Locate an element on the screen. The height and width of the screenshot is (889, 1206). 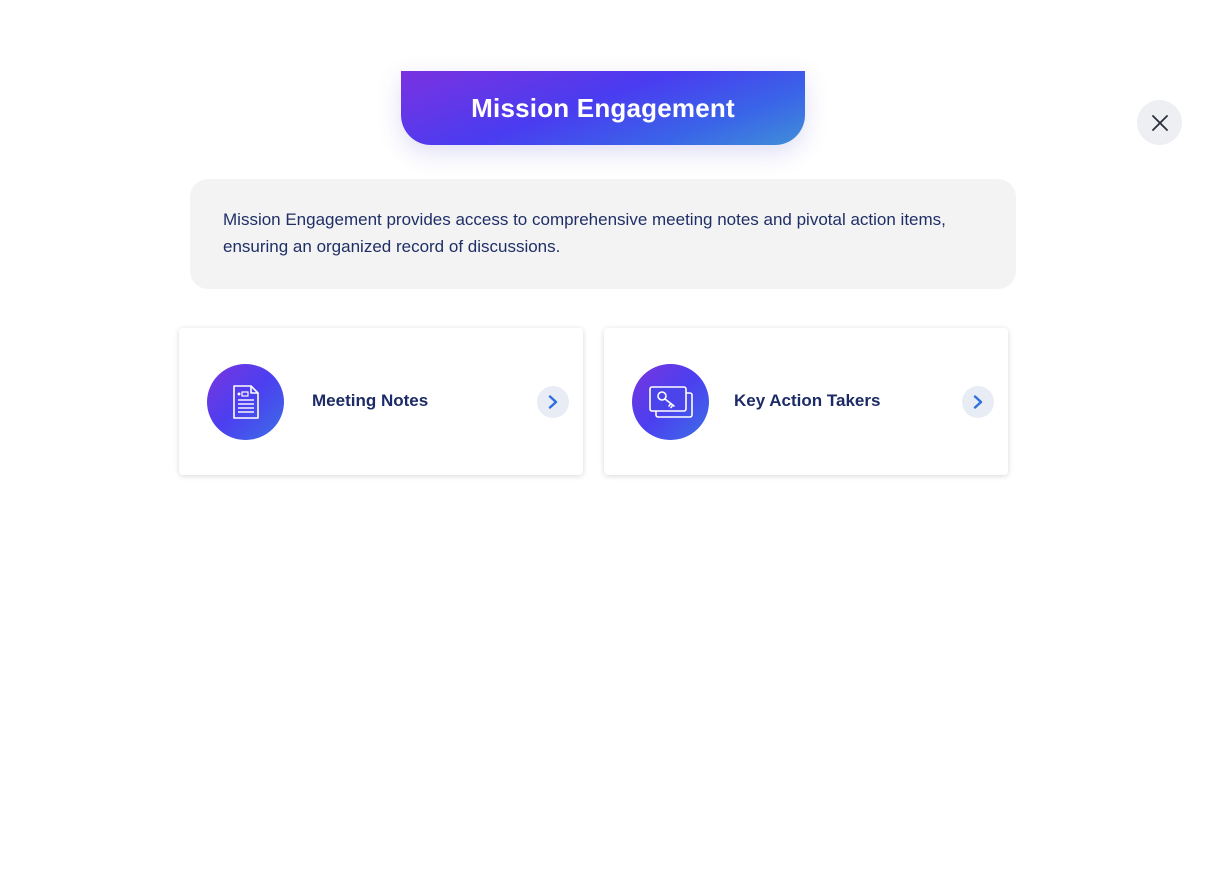
card-label-meeting-notes: Meeting Notes is located at coordinates (370, 400).